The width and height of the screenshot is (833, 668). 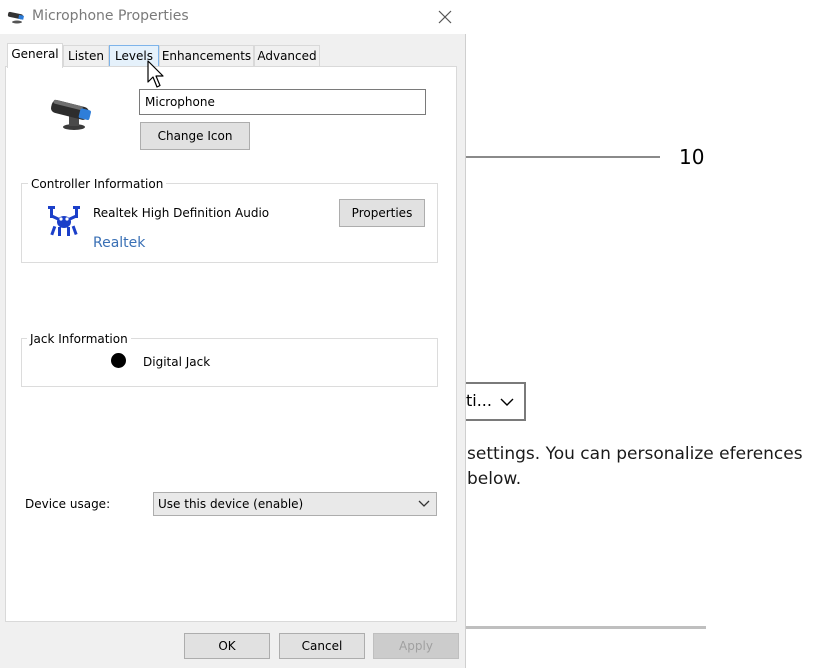 What do you see at coordinates (181, 213) in the screenshot?
I see `controller-name: Realtek High Definition Audio` at bounding box center [181, 213].